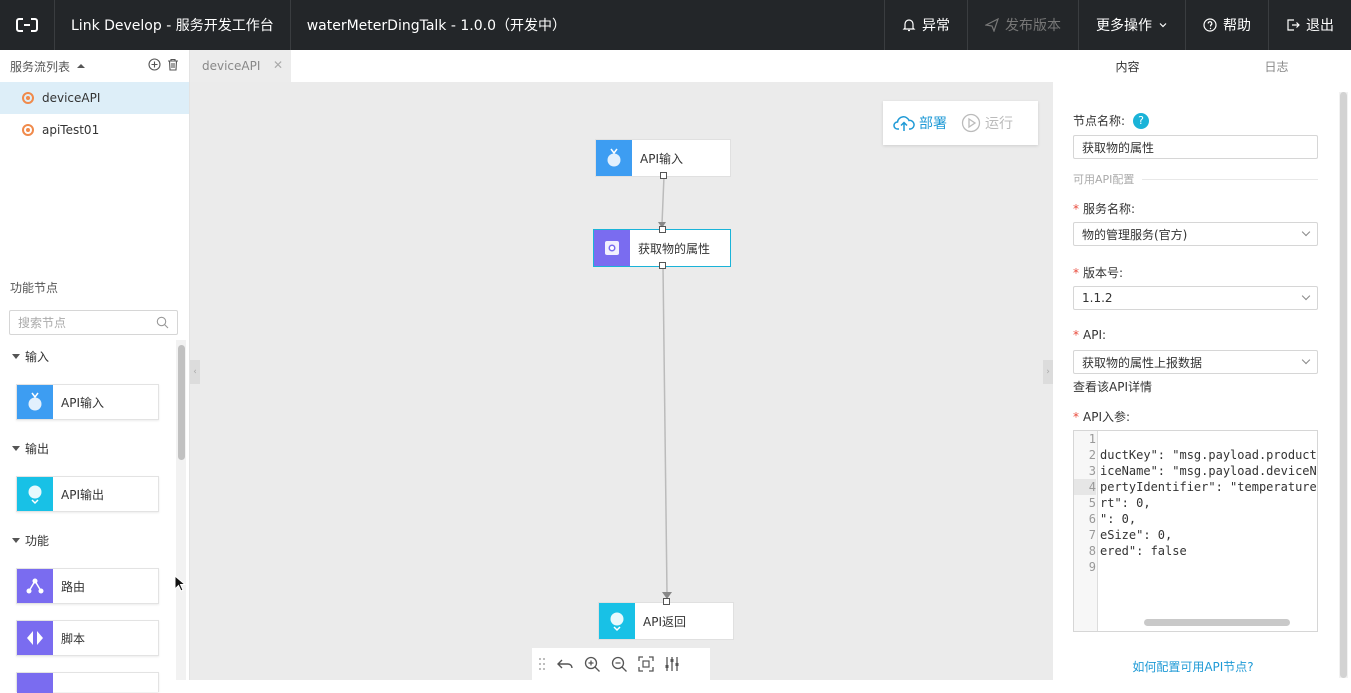 Image resolution: width=1351 pixels, height=693 pixels. What do you see at coordinates (180, 583) in the screenshot?
I see `mouse-cursor-icon` at bounding box center [180, 583].